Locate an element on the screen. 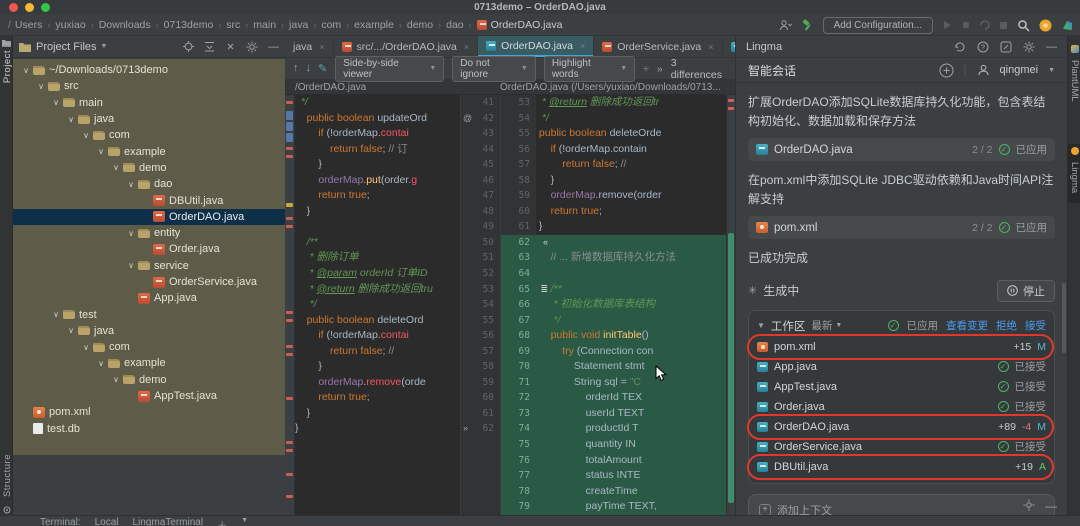  next-difference-icon: ↓ is located at coordinates (309, 68).